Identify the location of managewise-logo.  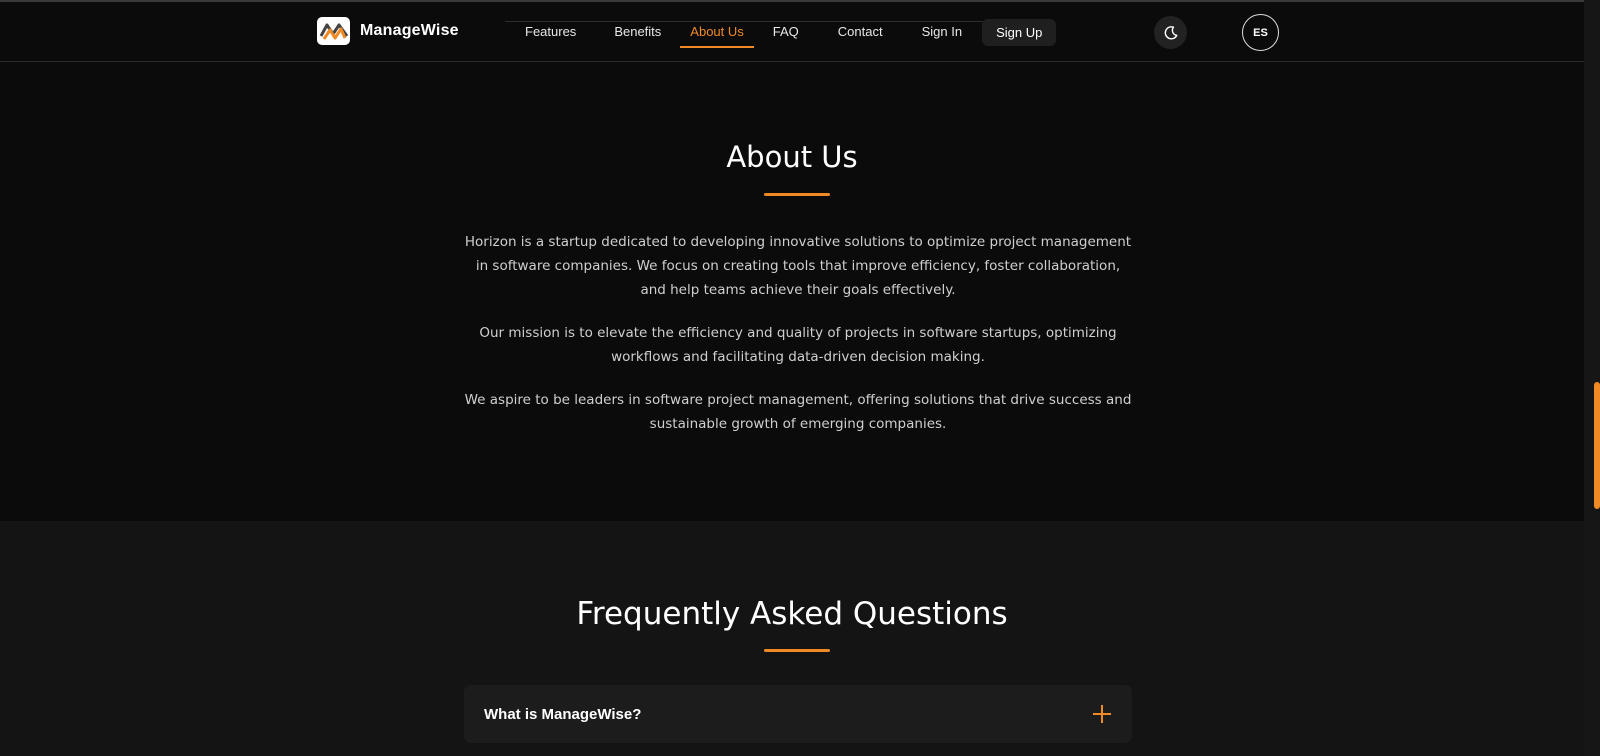
(333, 31).